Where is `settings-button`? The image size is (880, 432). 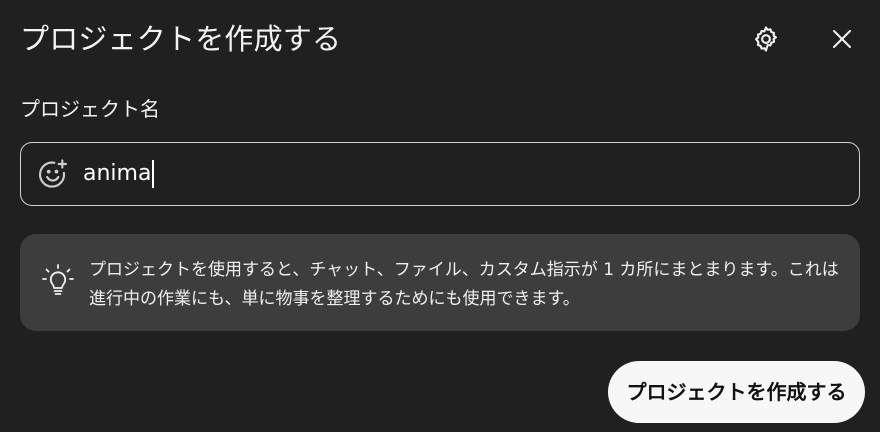
settings-button is located at coordinates (766, 39).